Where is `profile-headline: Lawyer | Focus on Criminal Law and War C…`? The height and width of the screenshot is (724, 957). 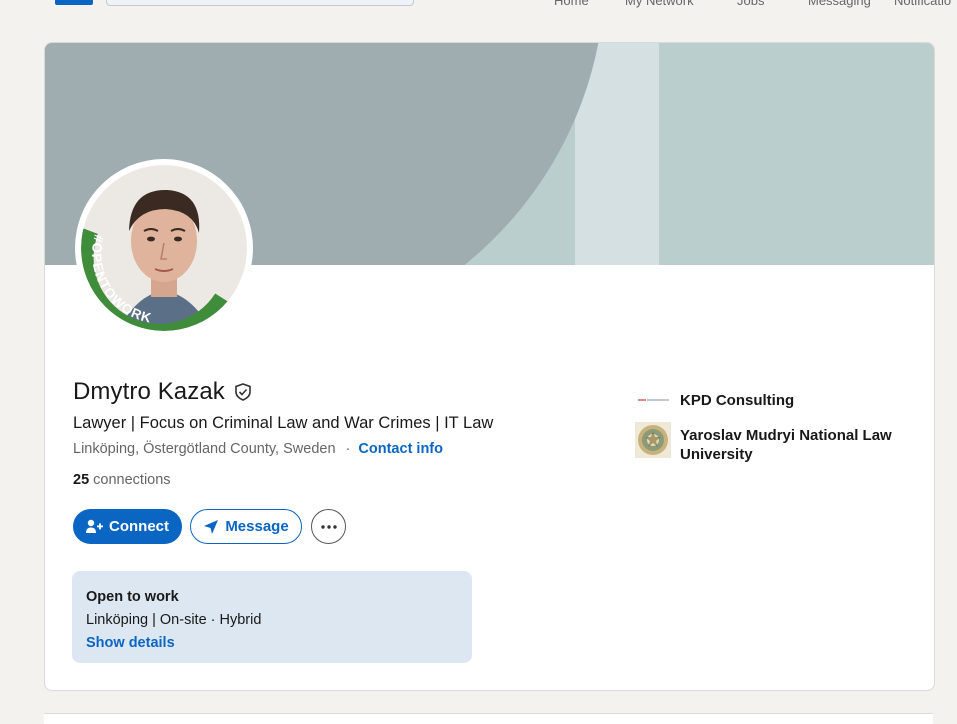 profile-headline: Lawyer | Focus on Criminal Law and War C… is located at coordinates (283, 423).